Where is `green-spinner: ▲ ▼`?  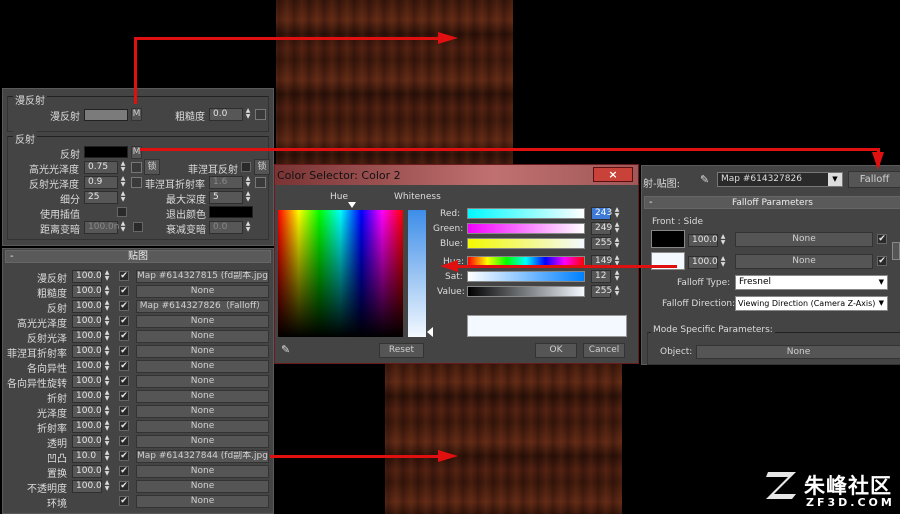
green-spinner: ▲ ▼ is located at coordinates (617, 228).